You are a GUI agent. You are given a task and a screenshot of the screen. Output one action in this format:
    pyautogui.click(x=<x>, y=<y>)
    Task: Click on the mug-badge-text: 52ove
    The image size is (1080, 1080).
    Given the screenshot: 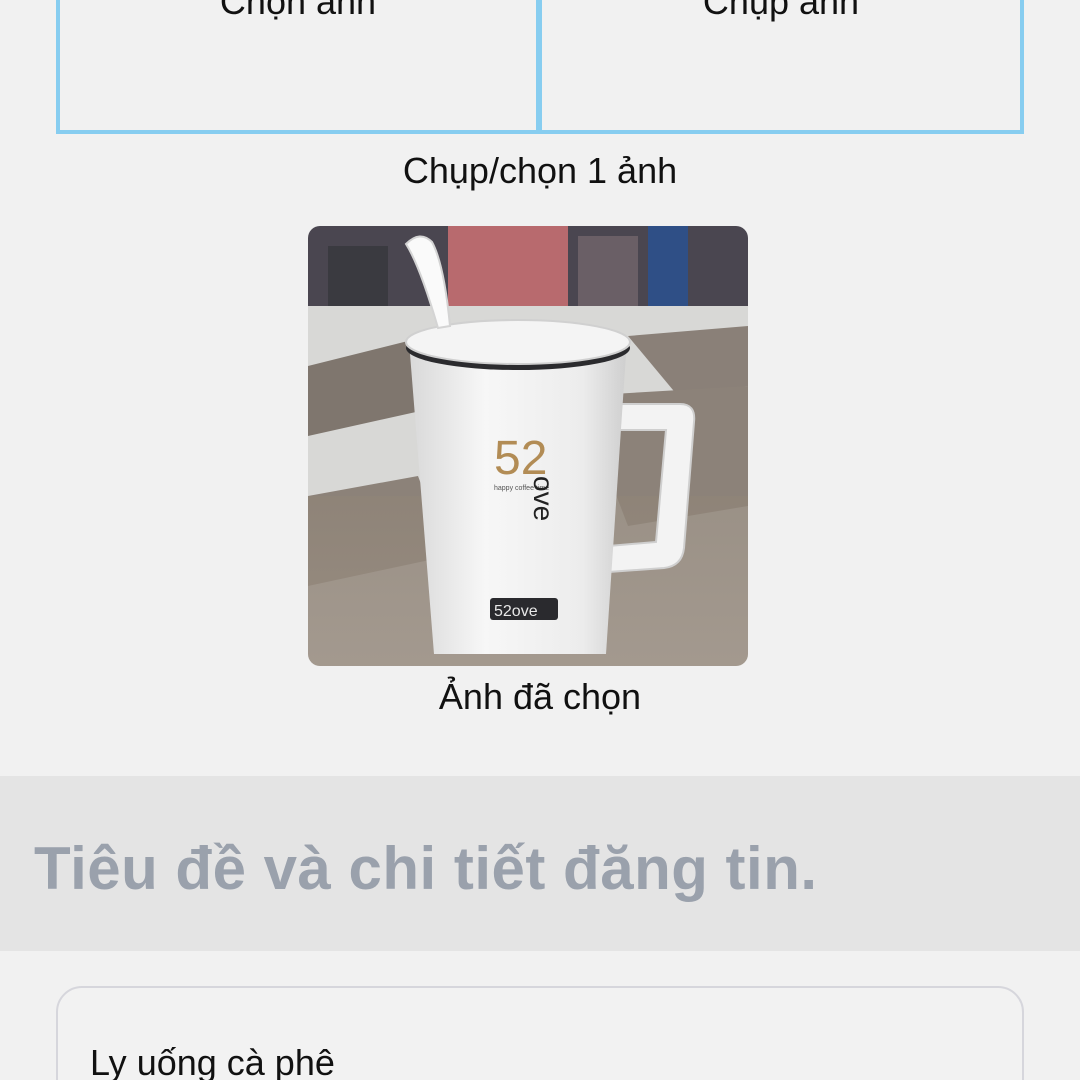 What is the action you would take?
    pyautogui.click(x=516, y=611)
    